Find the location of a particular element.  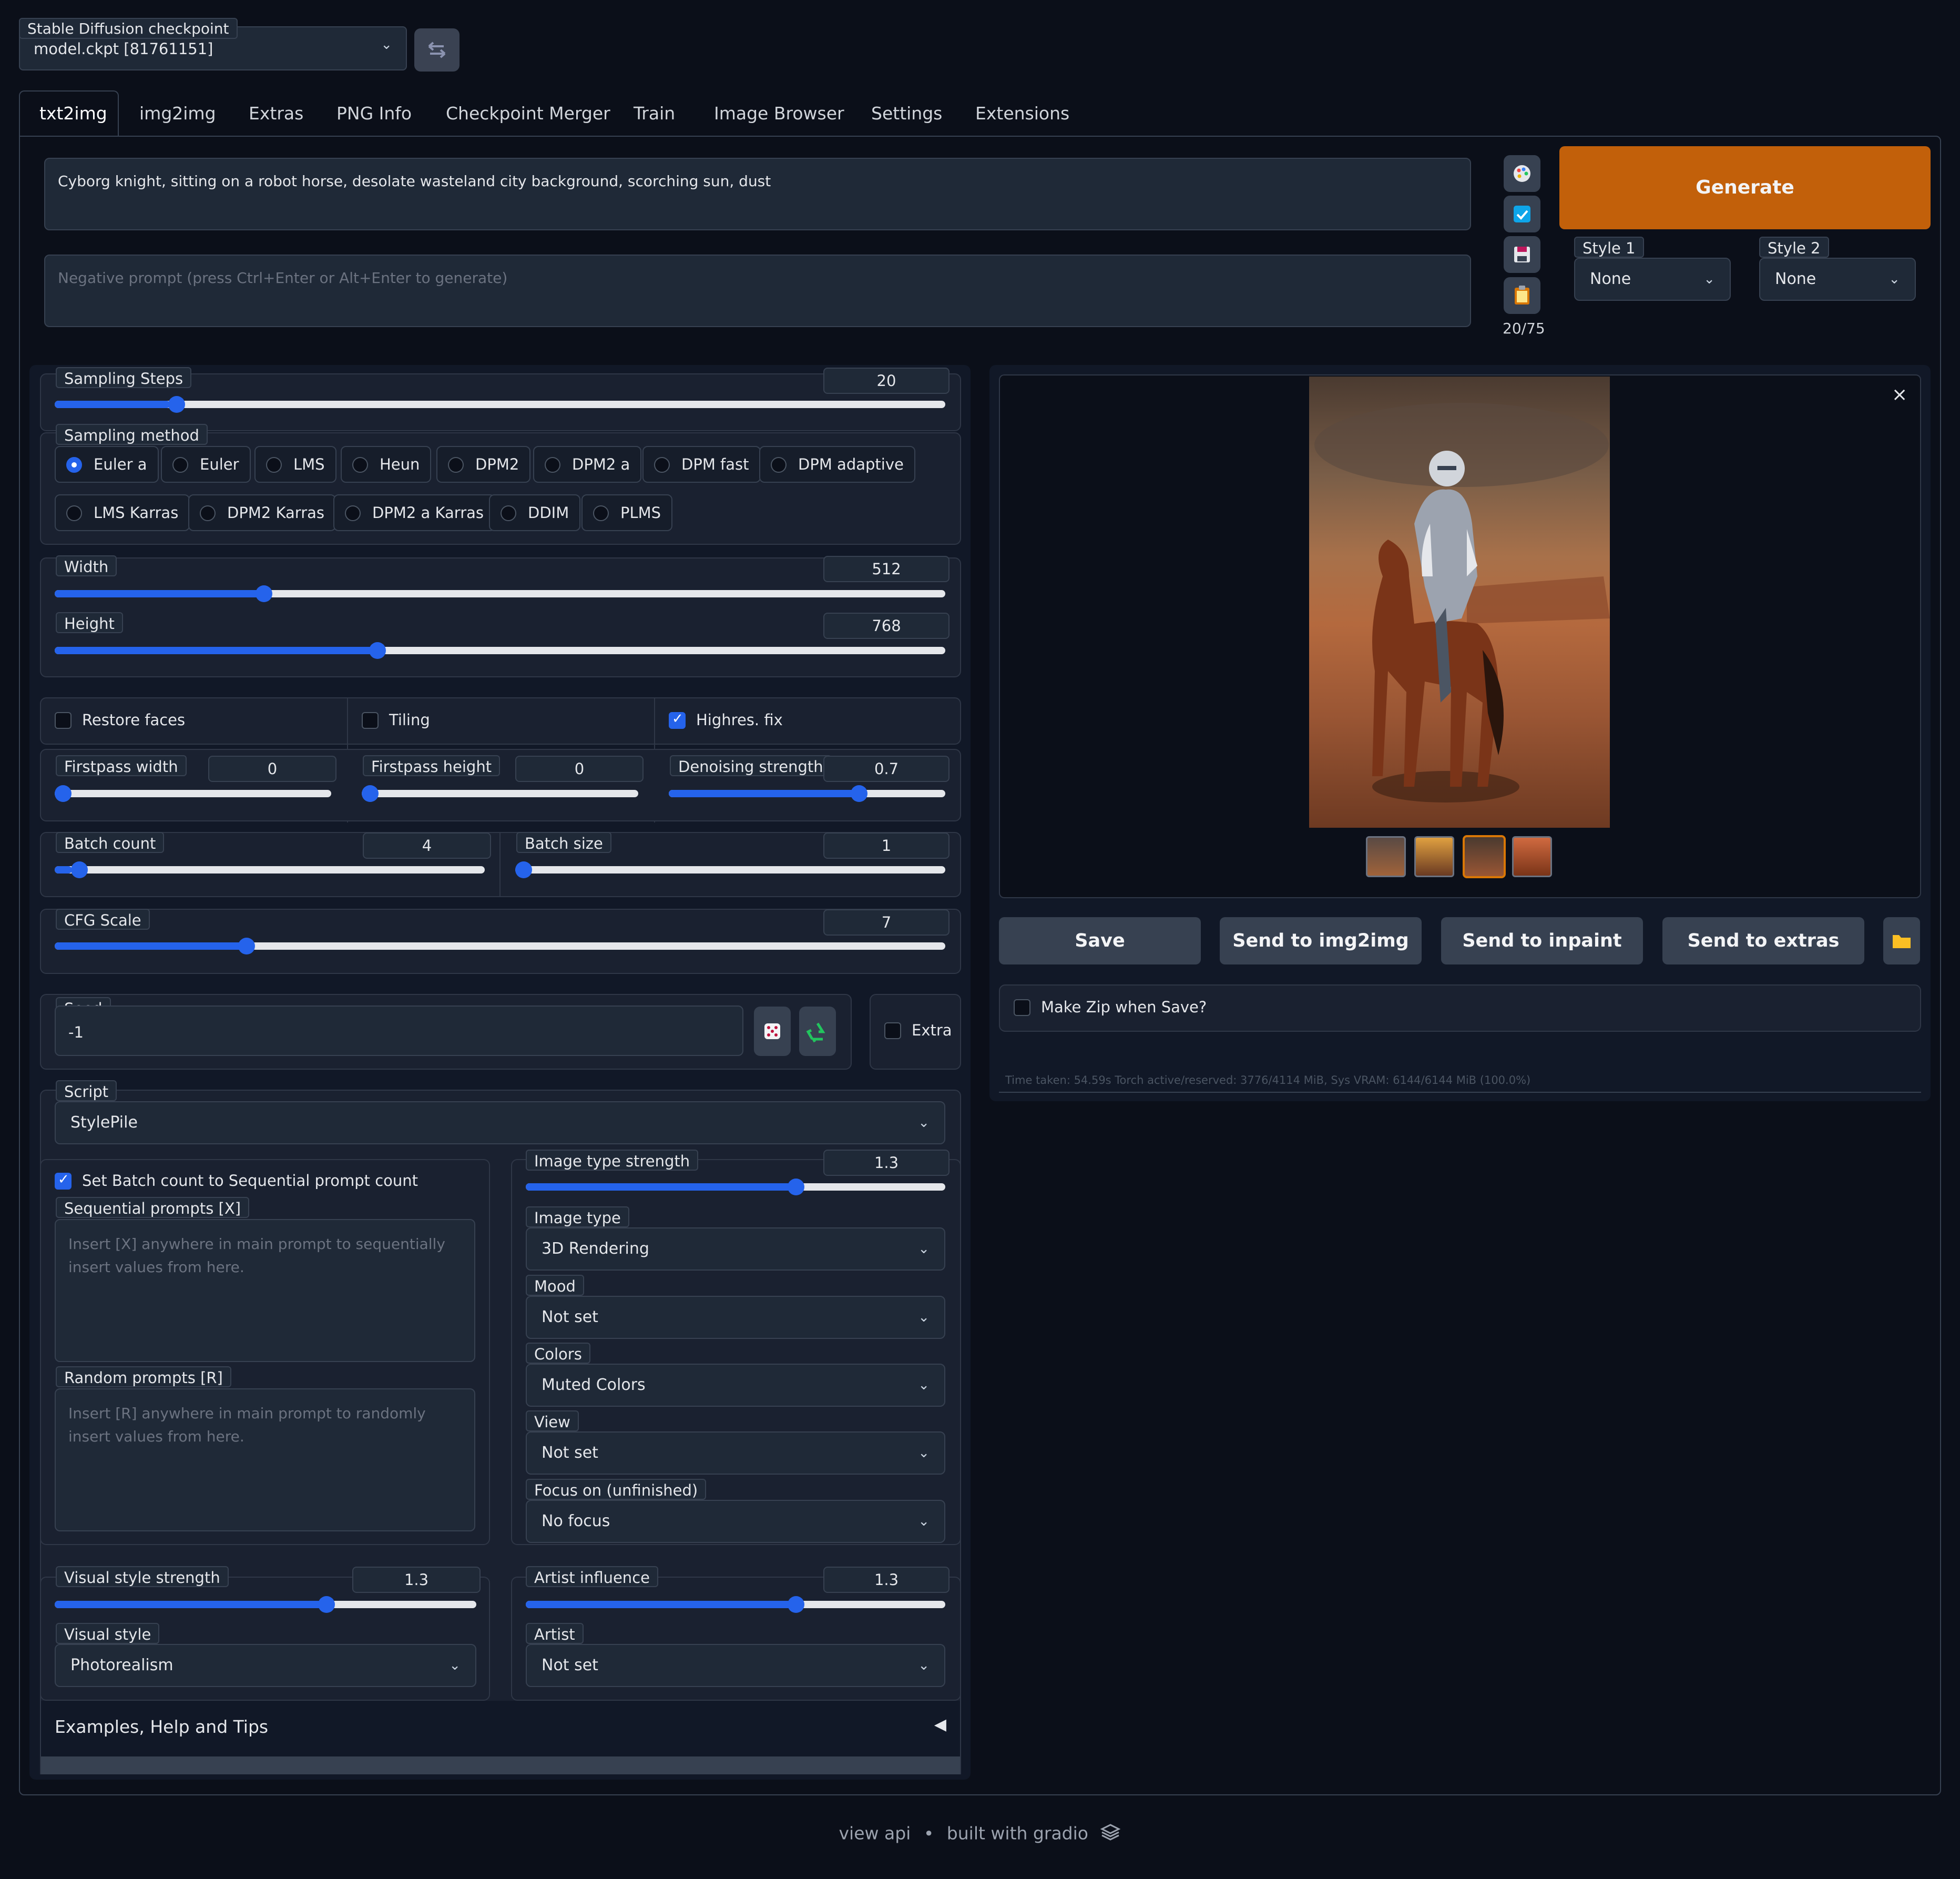

radio-dpm2: DPM2 is located at coordinates (483, 465).